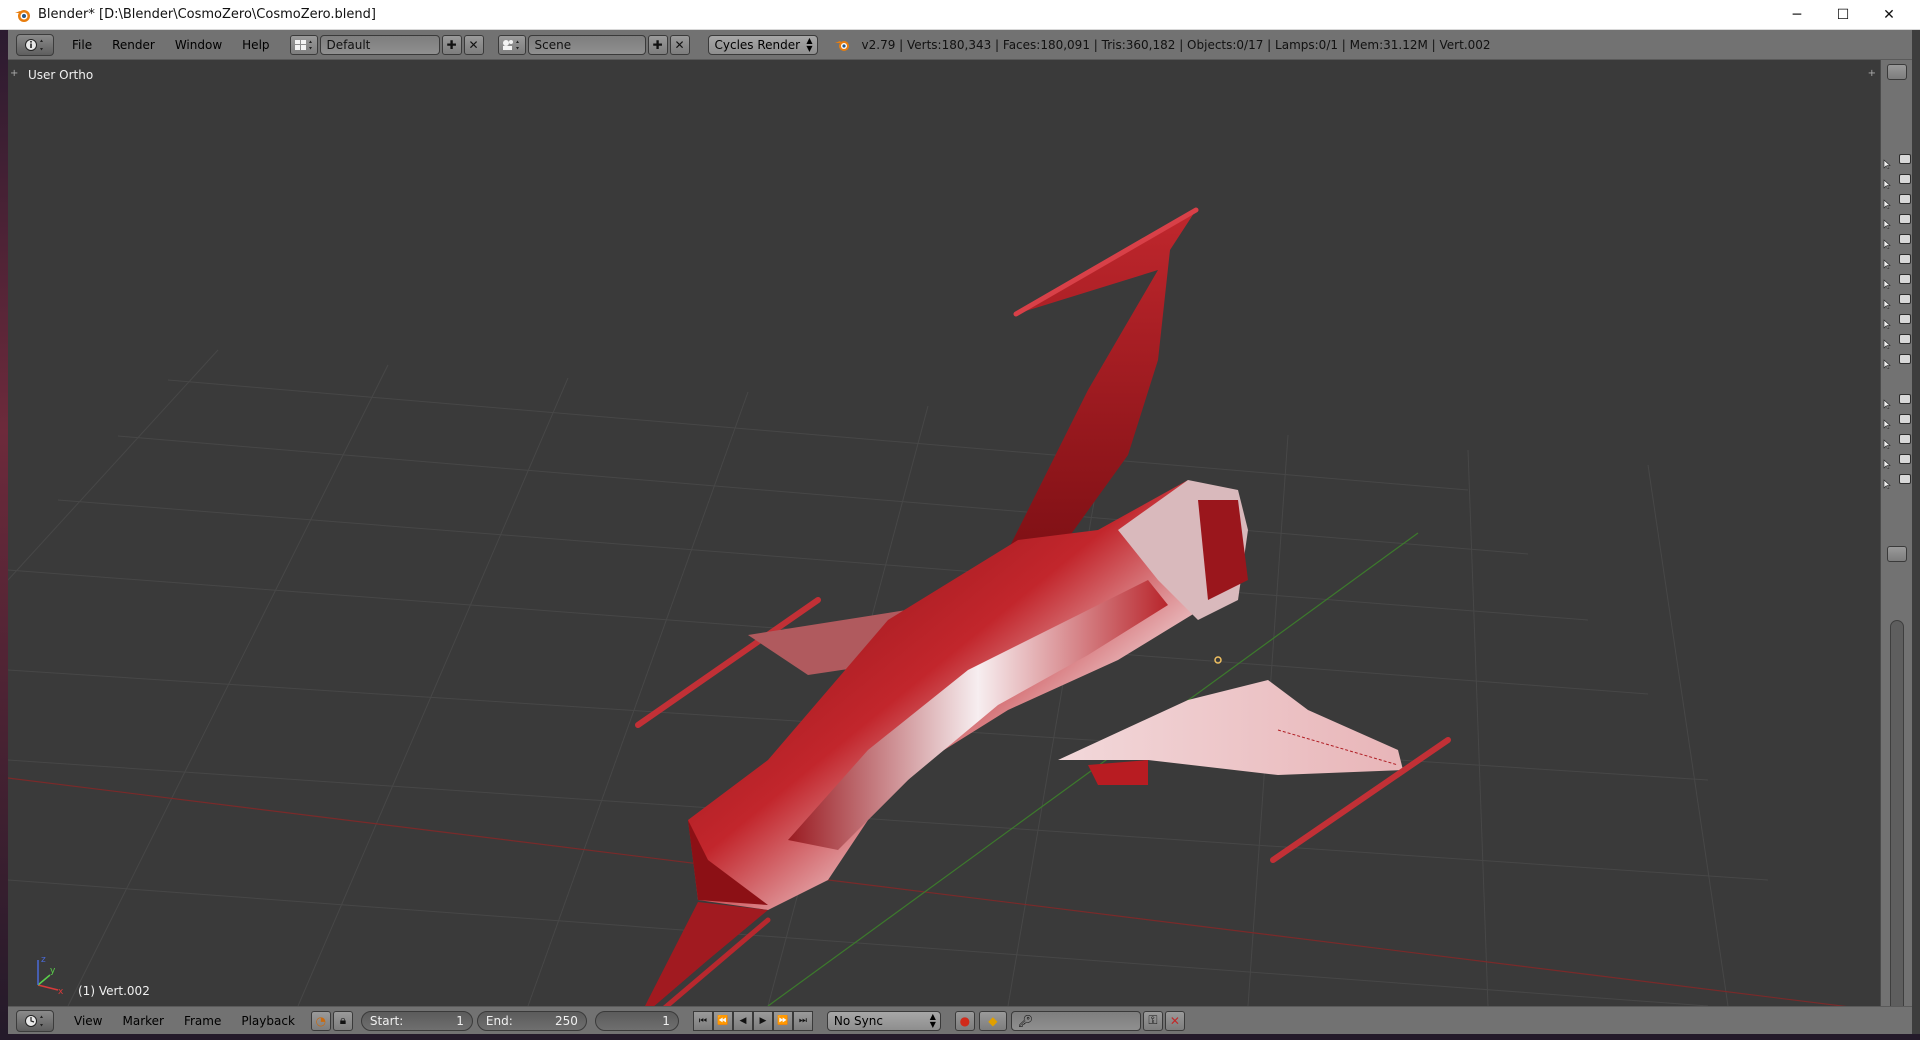  What do you see at coordinates (202, 1021) in the screenshot?
I see `timeline-menu-frame: Frame` at bounding box center [202, 1021].